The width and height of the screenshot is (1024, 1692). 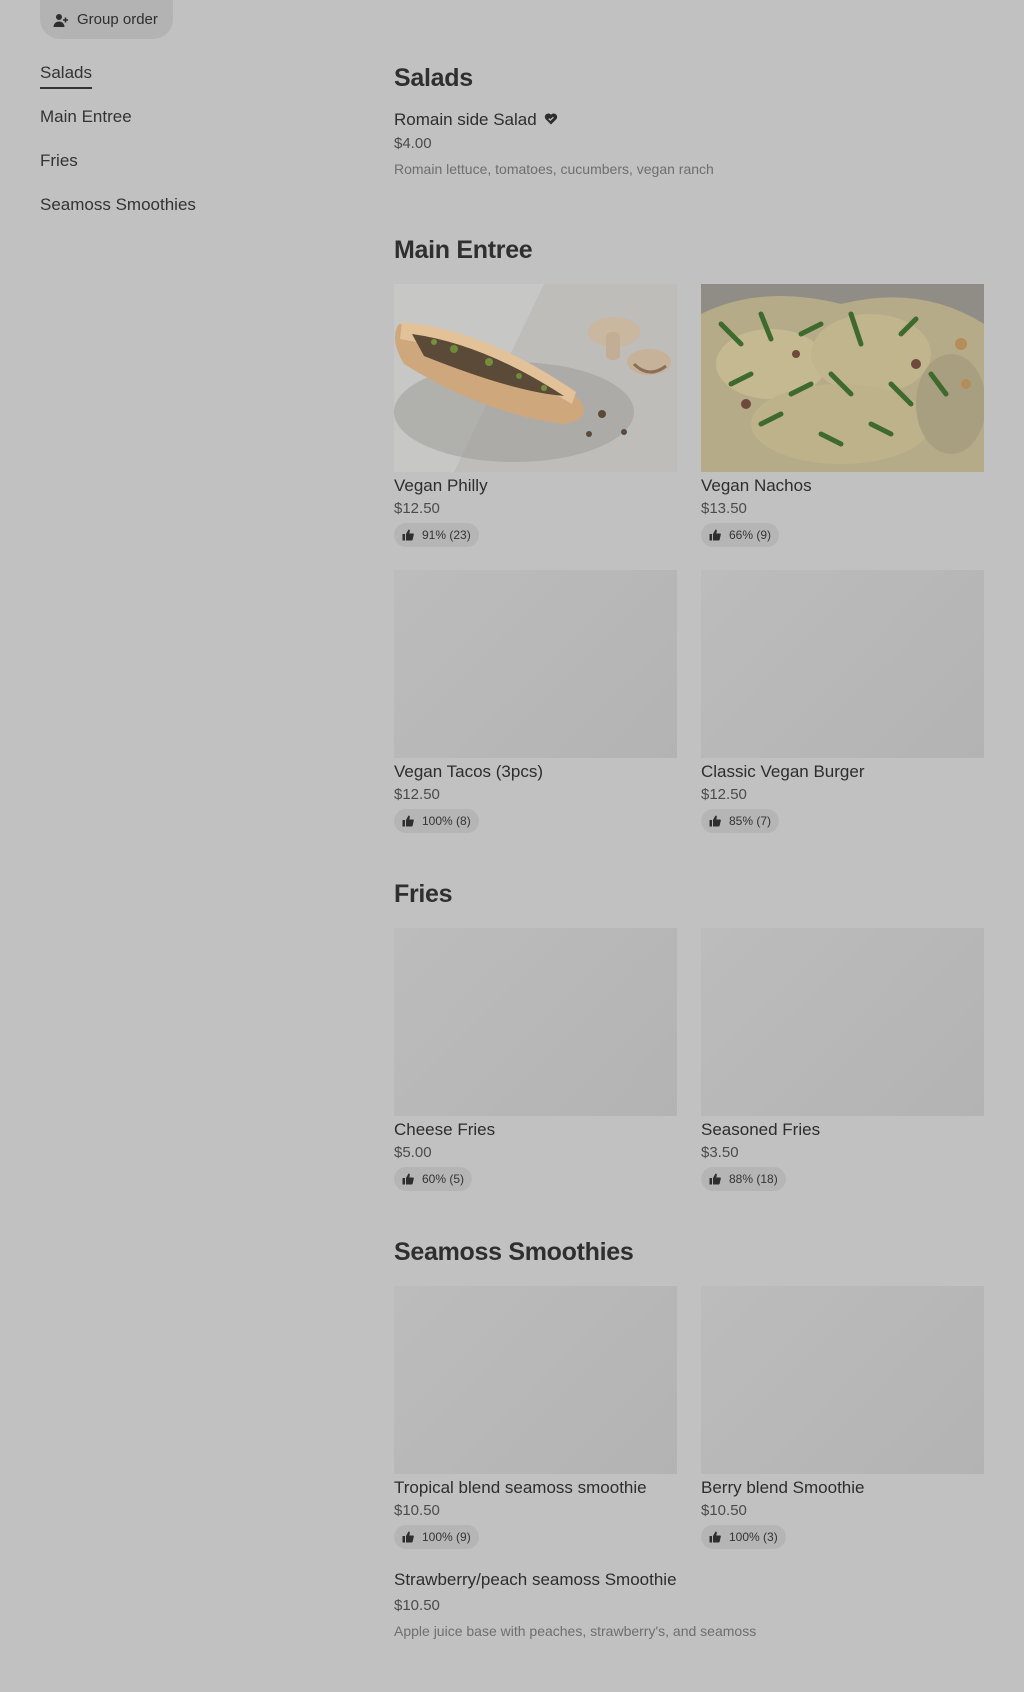 What do you see at coordinates (724, 508) in the screenshot?
I see `item-price: $13.50` at bounding box center [724, 508].